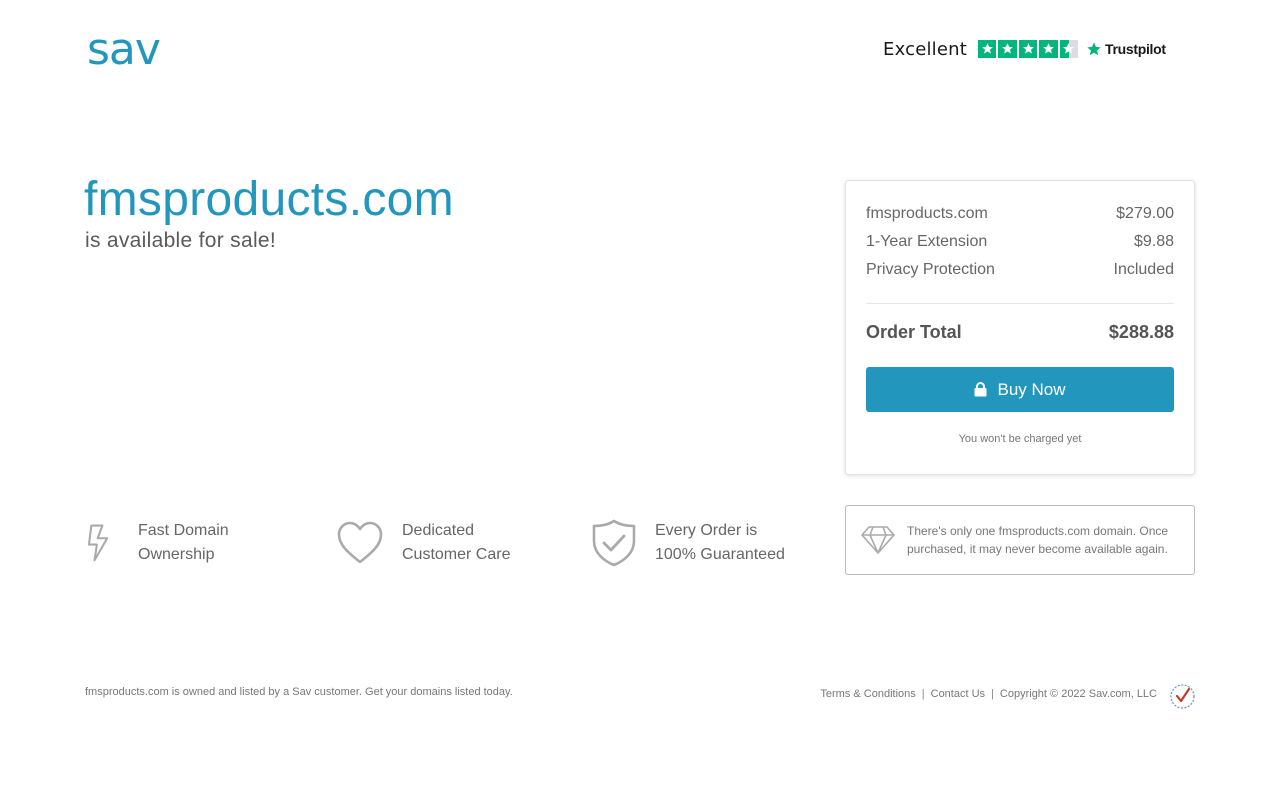  I want to click on security-seal-icon, so click(1182, 696).